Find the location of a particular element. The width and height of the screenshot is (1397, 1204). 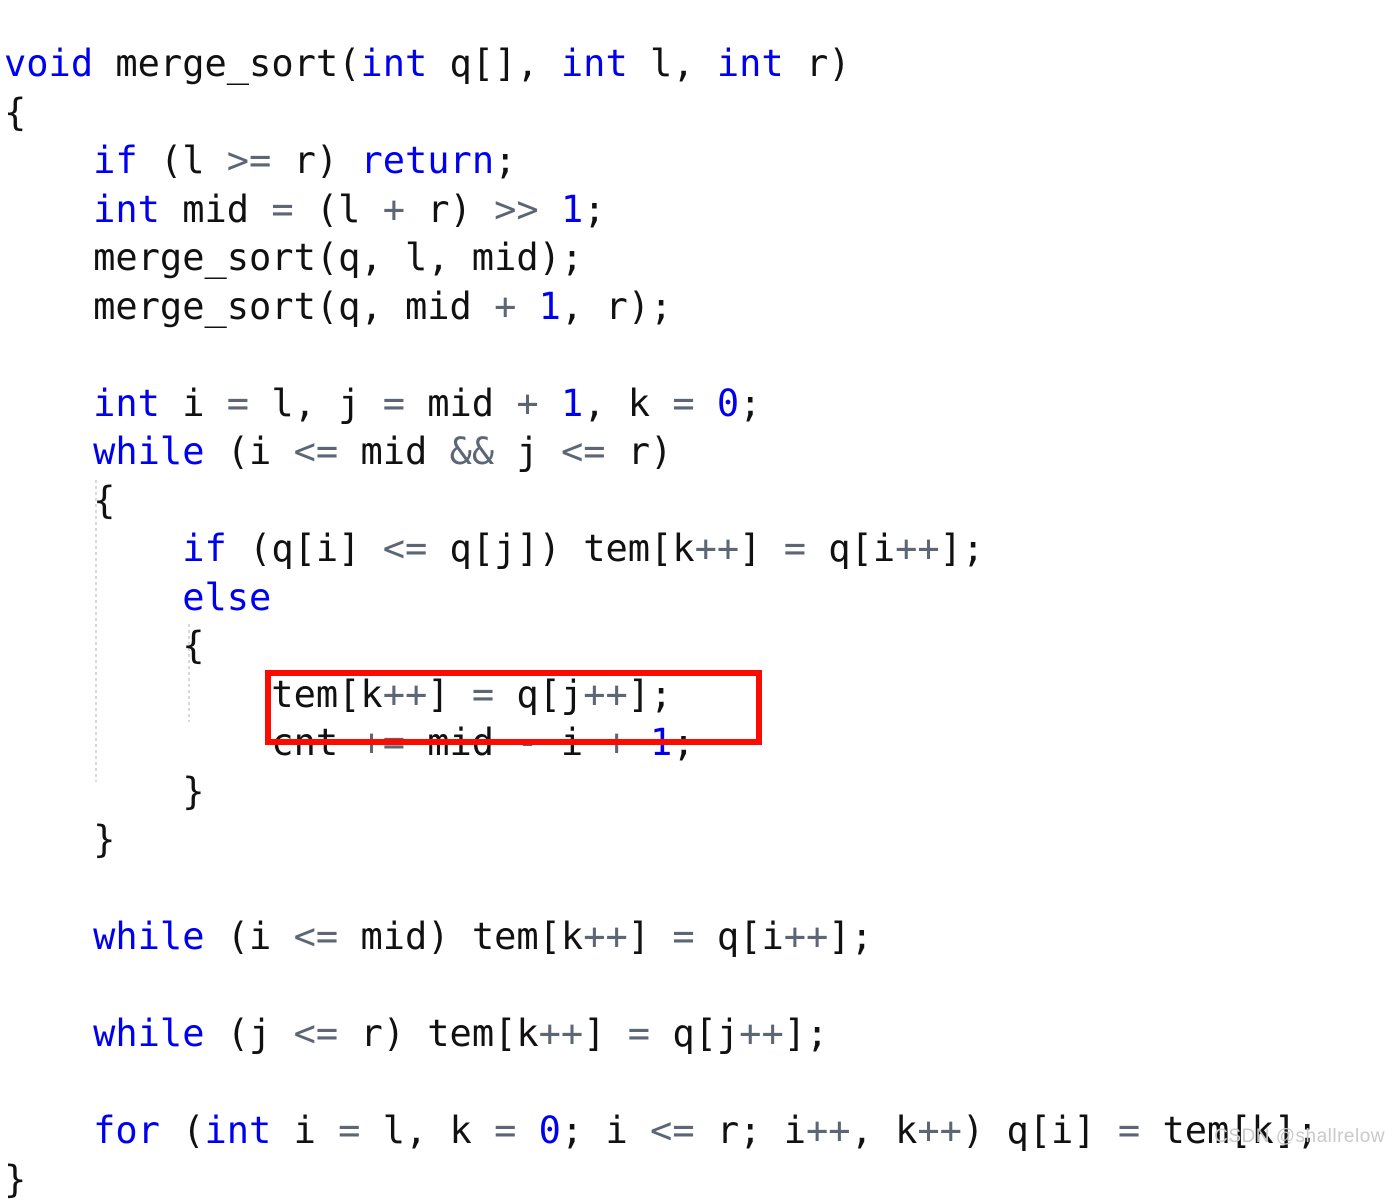

csdn-watermark: CSDN @shallrelow is located at coordinates (1299, 1137).